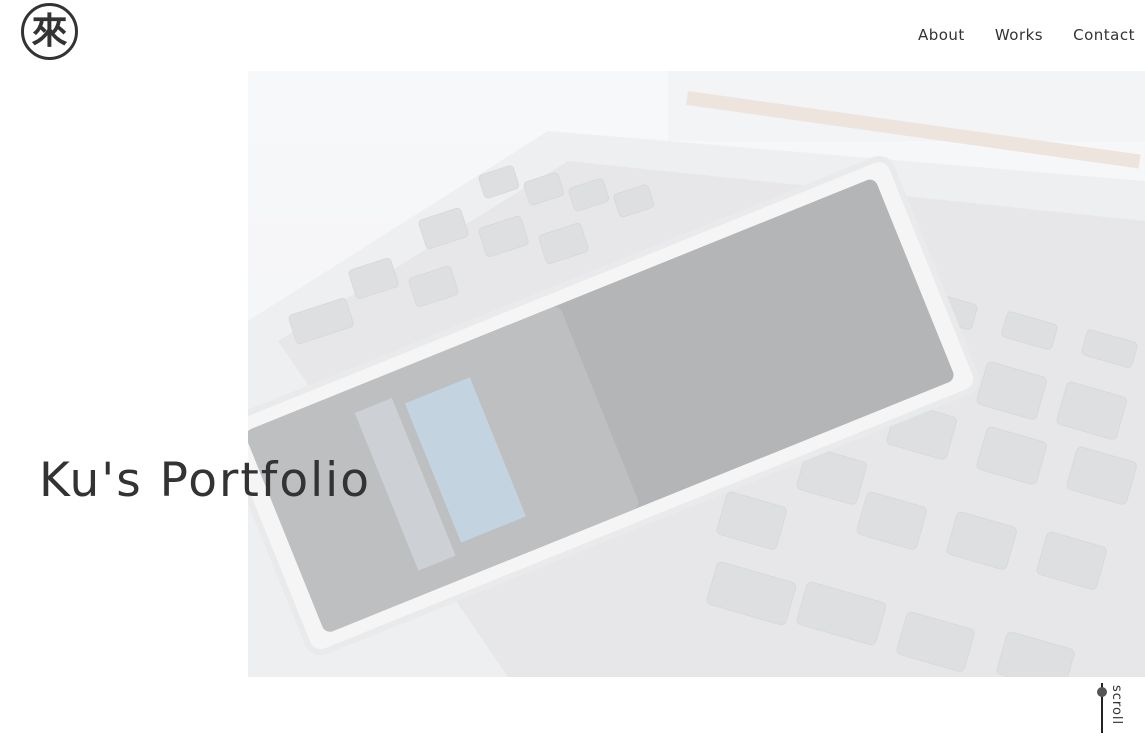  What do you see at coordinates (1102, 692) in the screenshot?
I see `scroll-dot` at bounding box center [1102, 692].